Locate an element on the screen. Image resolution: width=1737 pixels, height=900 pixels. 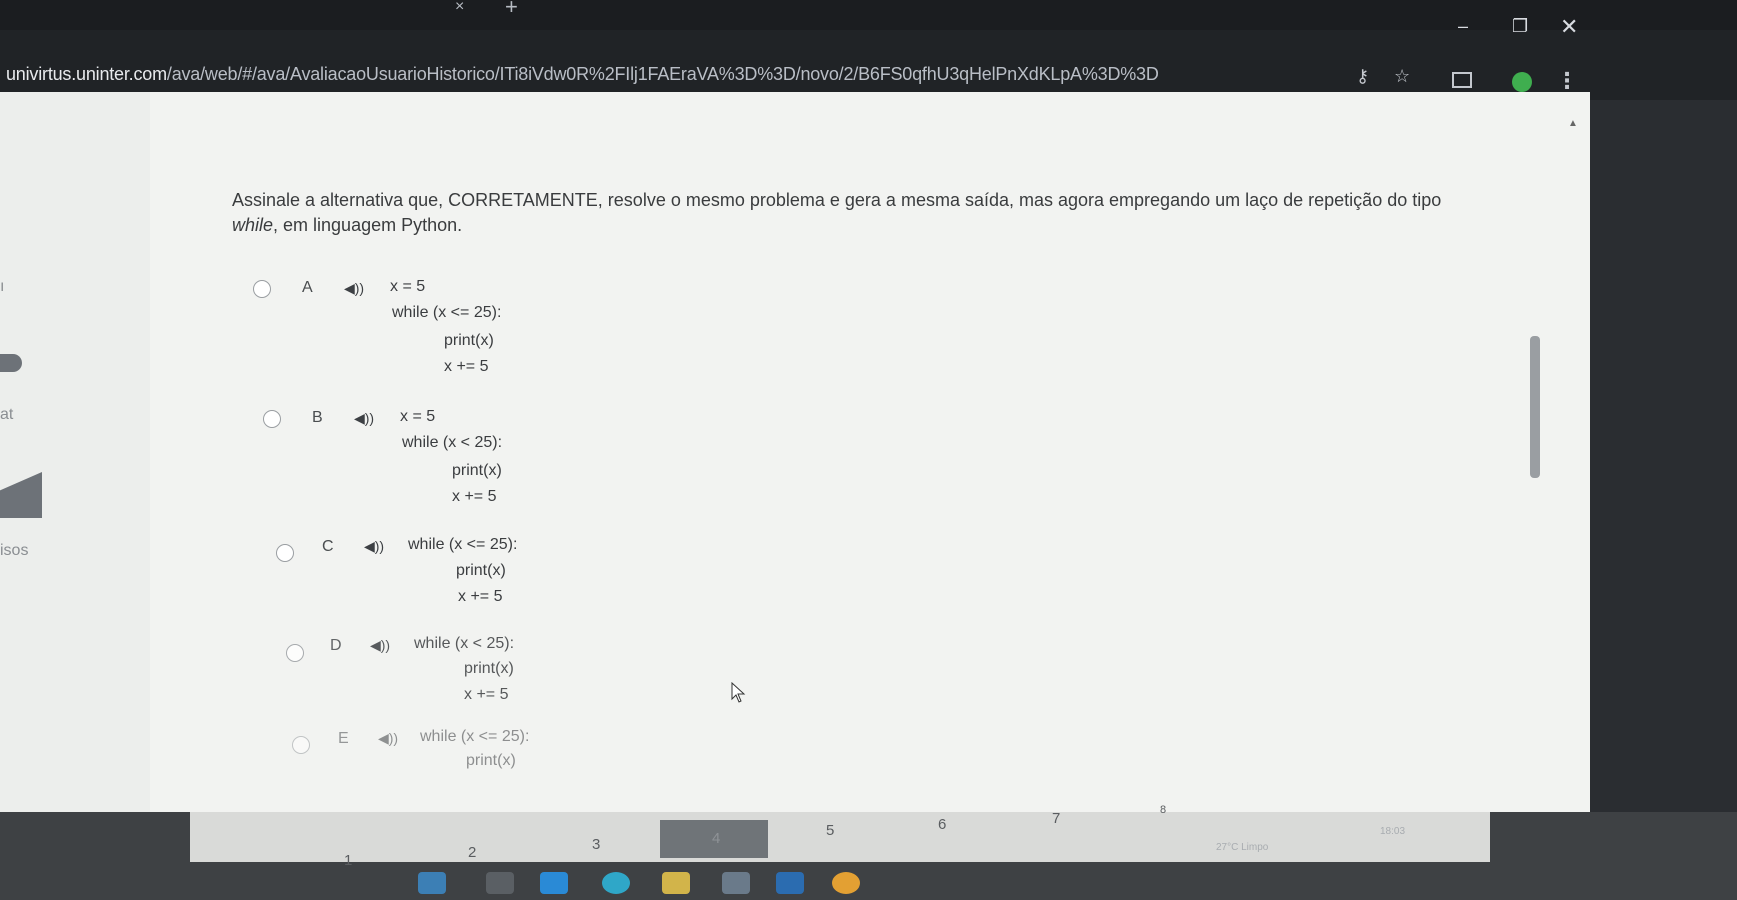
rail-text-1: ı is located at coordinates (2, 286).